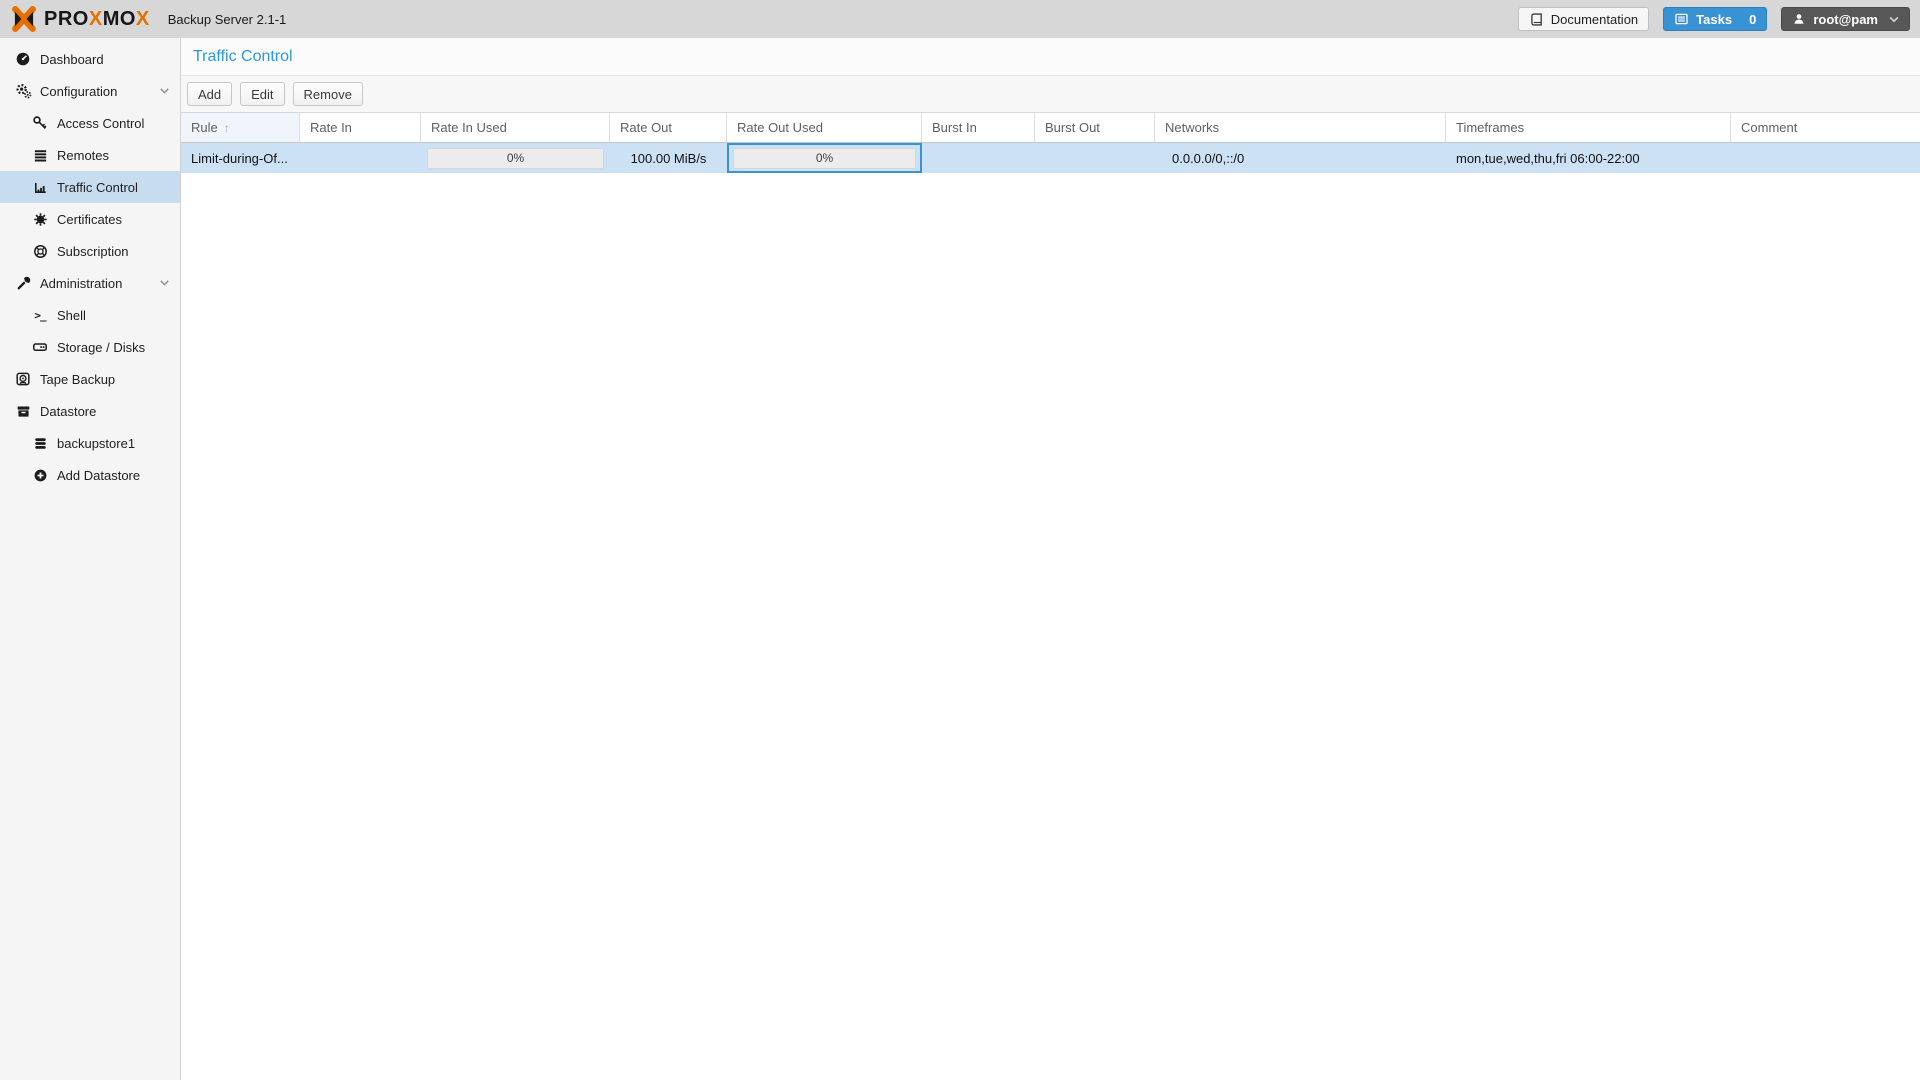 This screenshot has width=1920, height=1080. I want to click on column-header-rate-out-used: Rate Out Used, so click(824, 127).